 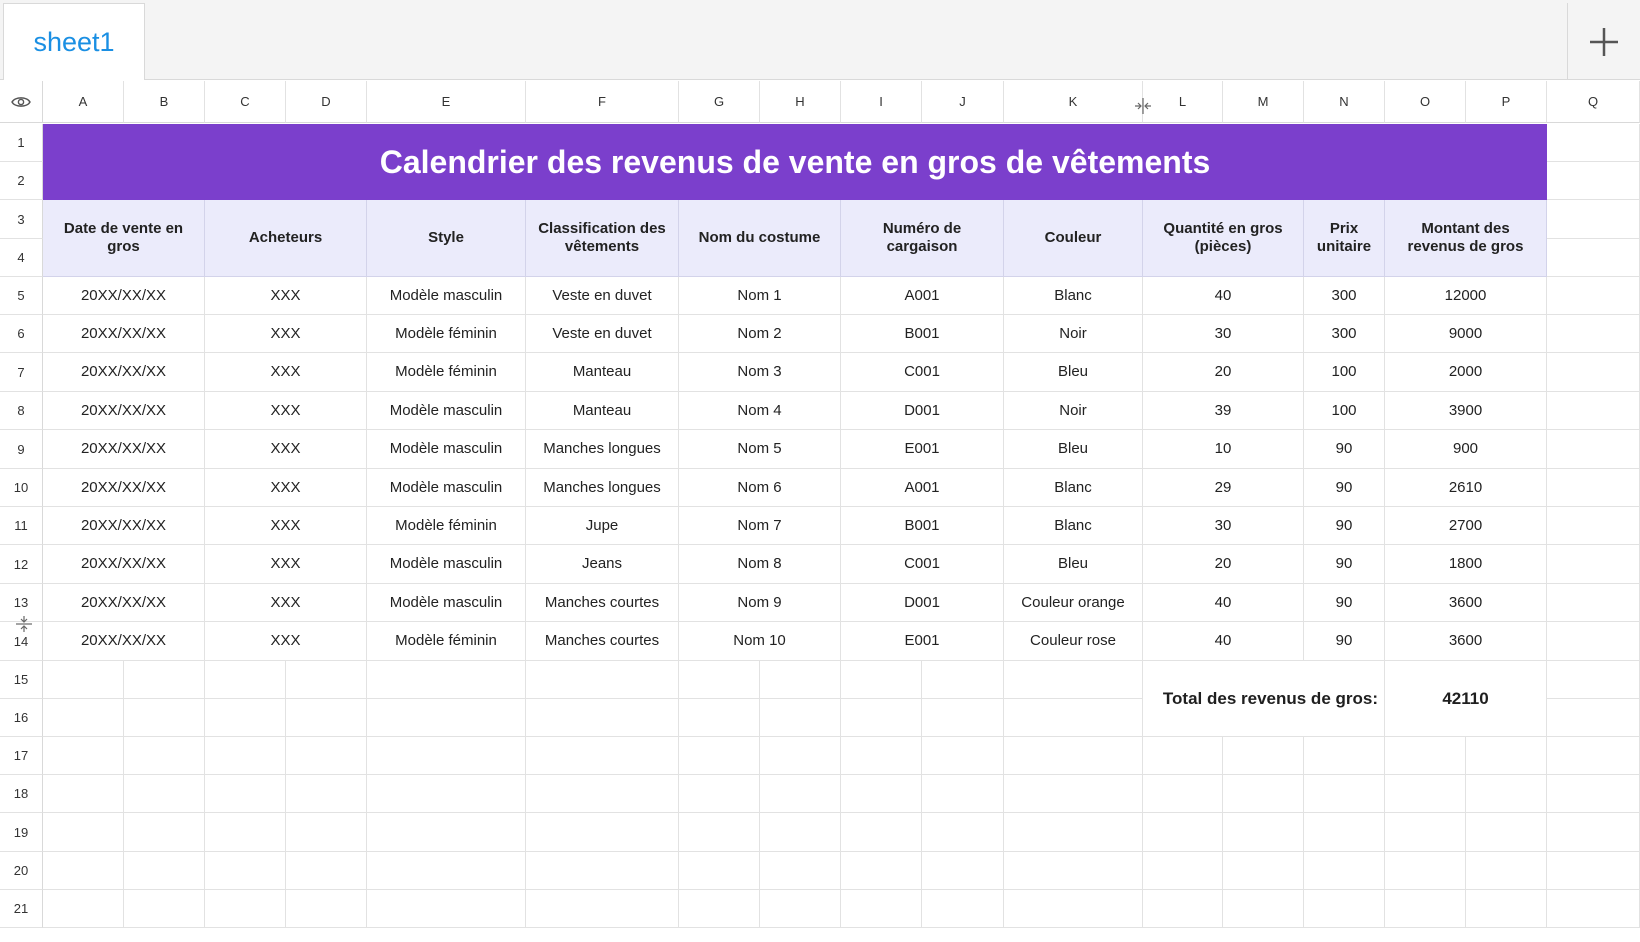 I want to click on table-cell: 900, so click(x=1466, y=449).